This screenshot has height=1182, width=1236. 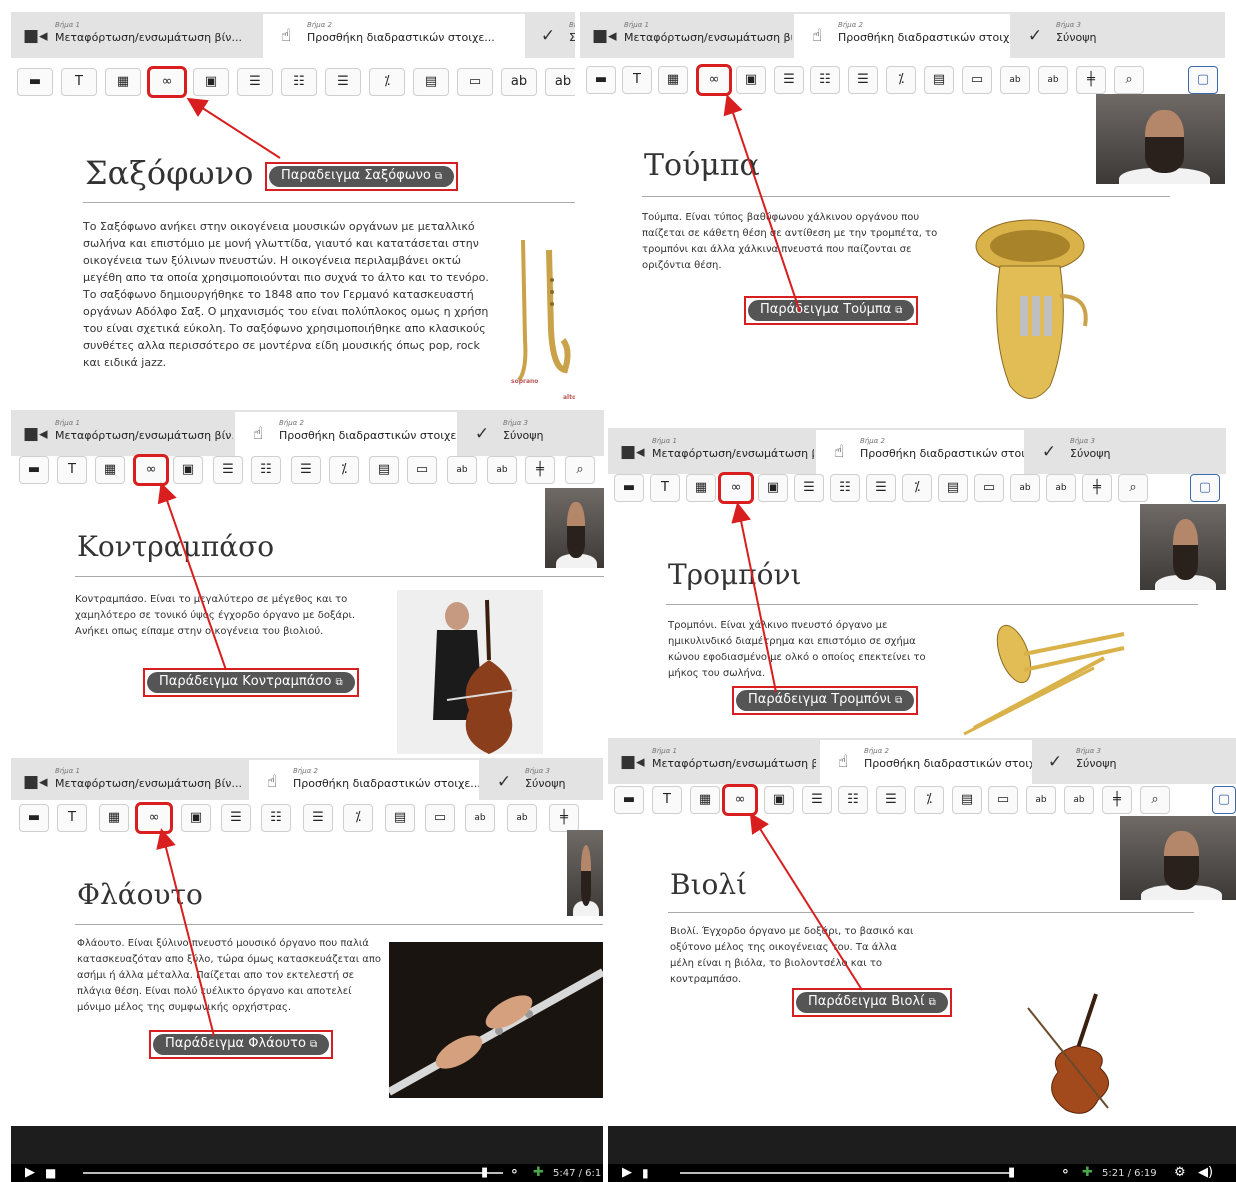 What do you see at coordinates (831, 310) in the screenshot?
I see `example-link-button: Παράδειγμα Τούμπα ⧉` at bounding box center [831, 310].